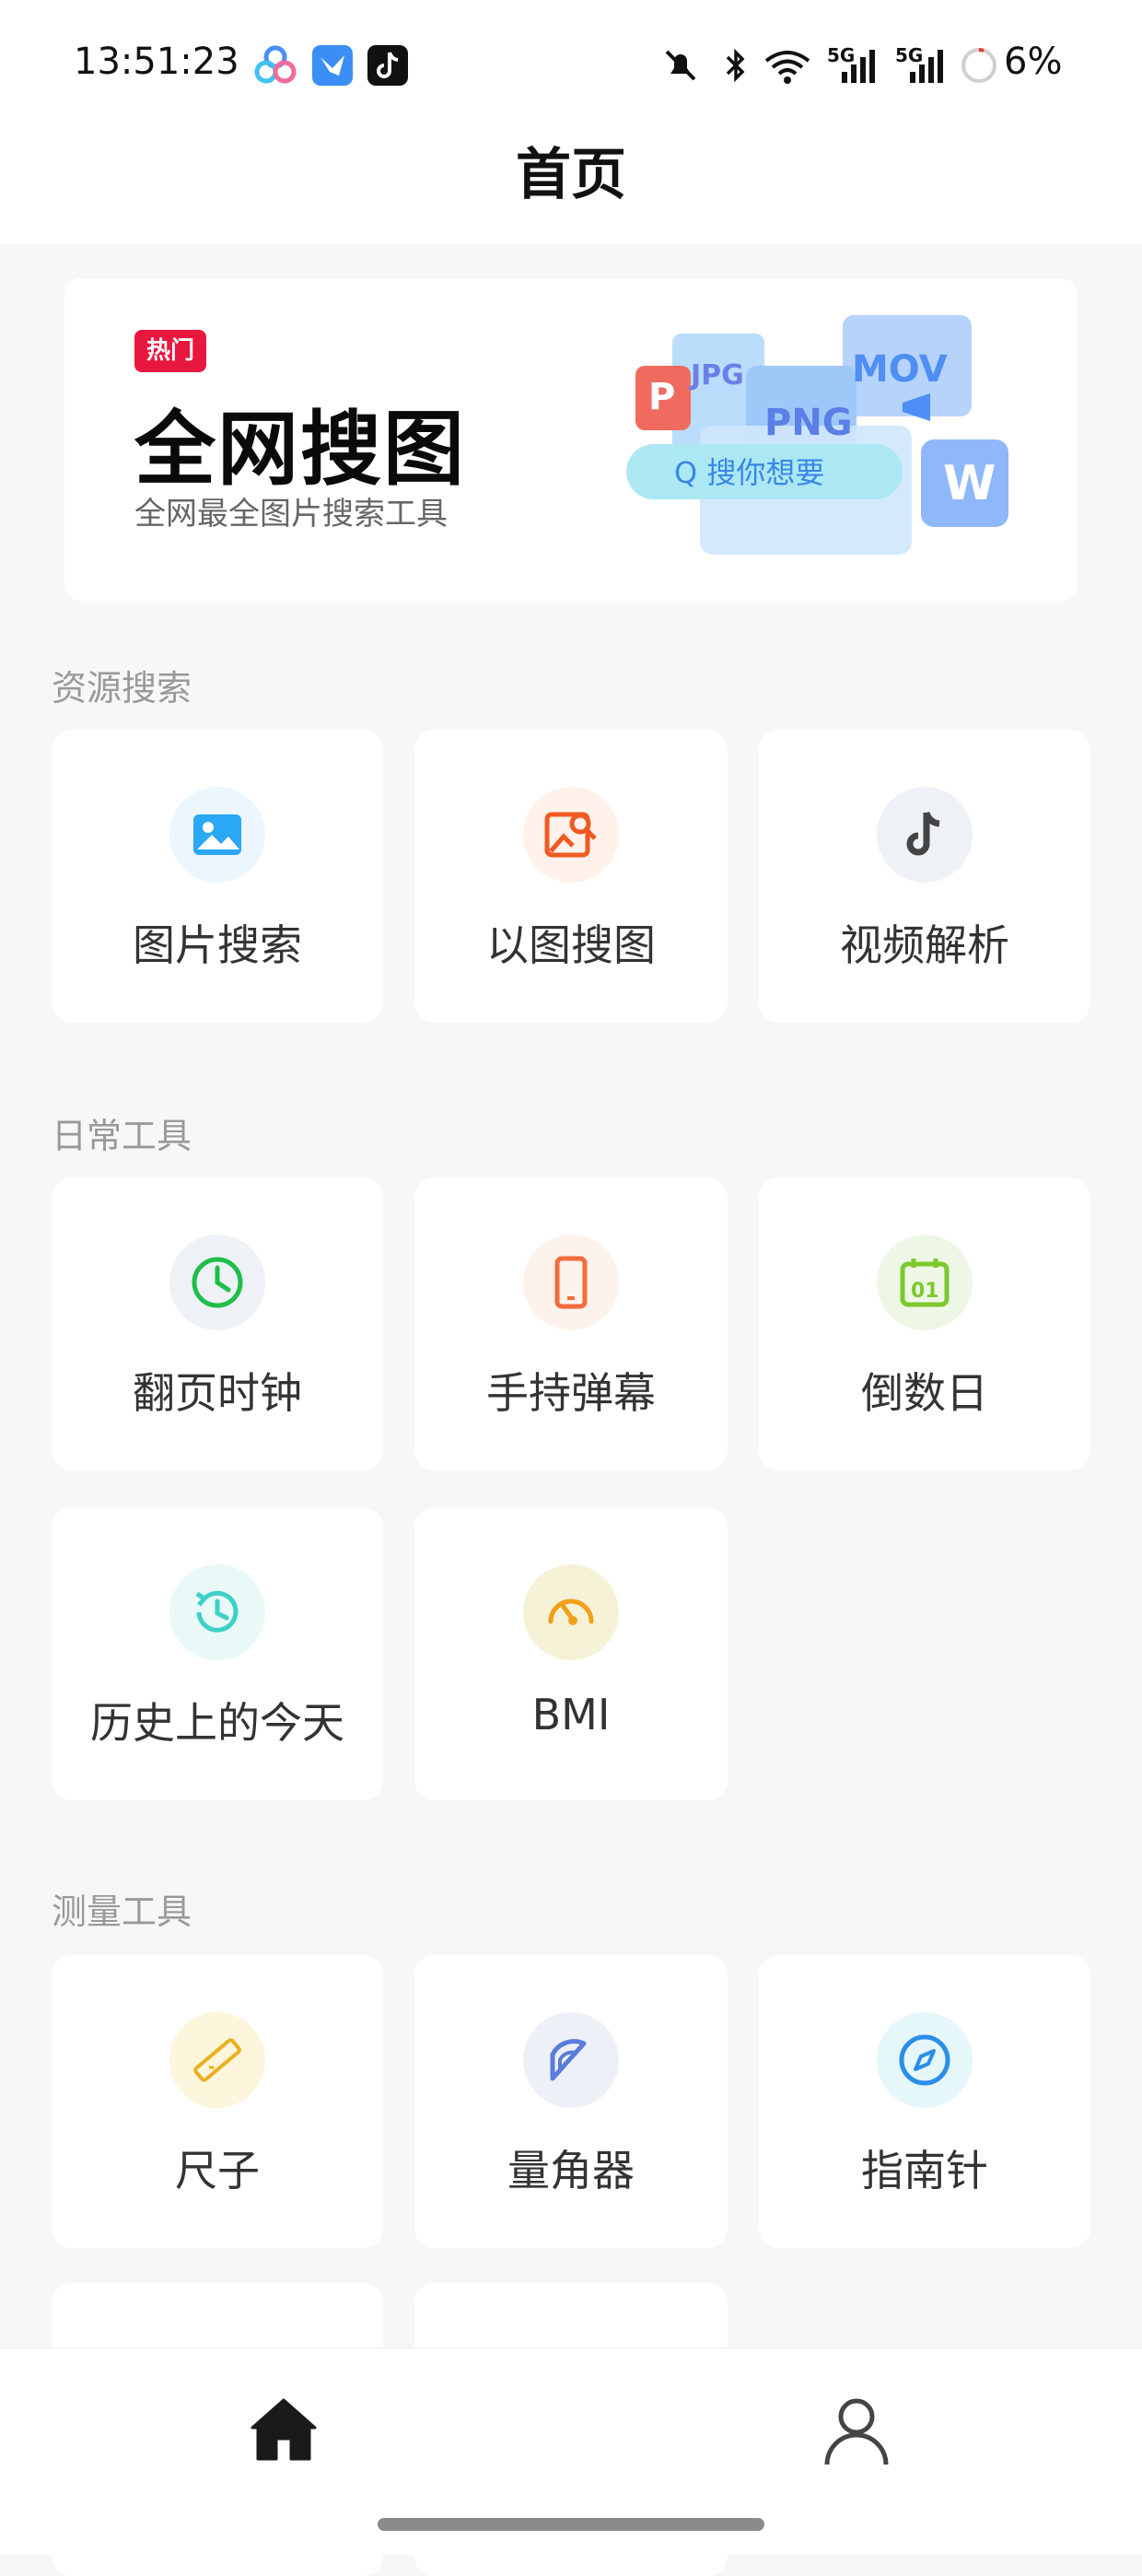 Image resolution: width=1142 pixels, height=2576 pixels. I want to click on banner-tag-mov: MOV, so click(900, 369).